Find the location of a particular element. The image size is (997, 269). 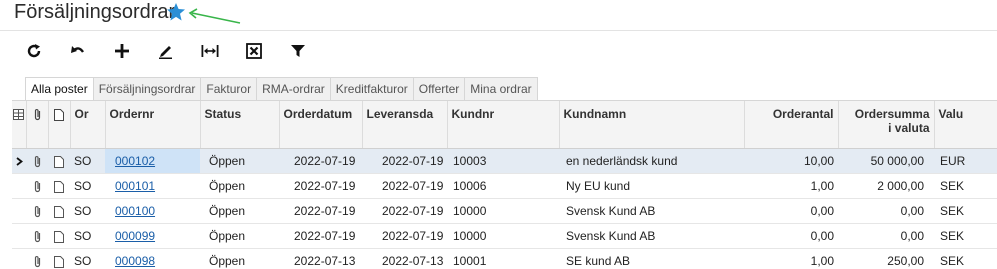

add-button is located at coordinates (122, 51).